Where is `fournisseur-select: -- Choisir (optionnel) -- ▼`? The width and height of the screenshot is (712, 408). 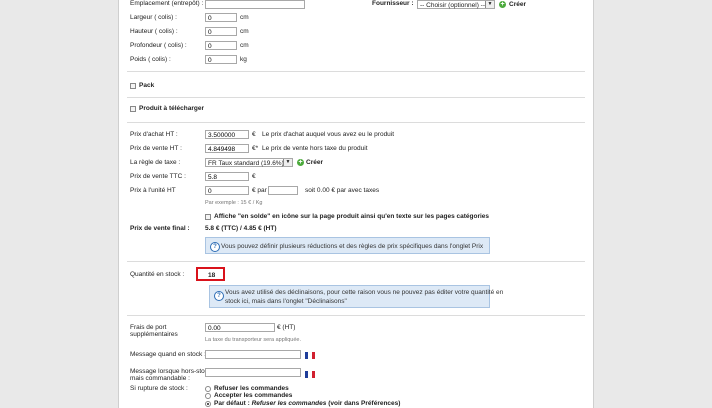
fournisseur-select: -- Choisir (optionnel) -- ▼ is located at coordinates (456, 4).